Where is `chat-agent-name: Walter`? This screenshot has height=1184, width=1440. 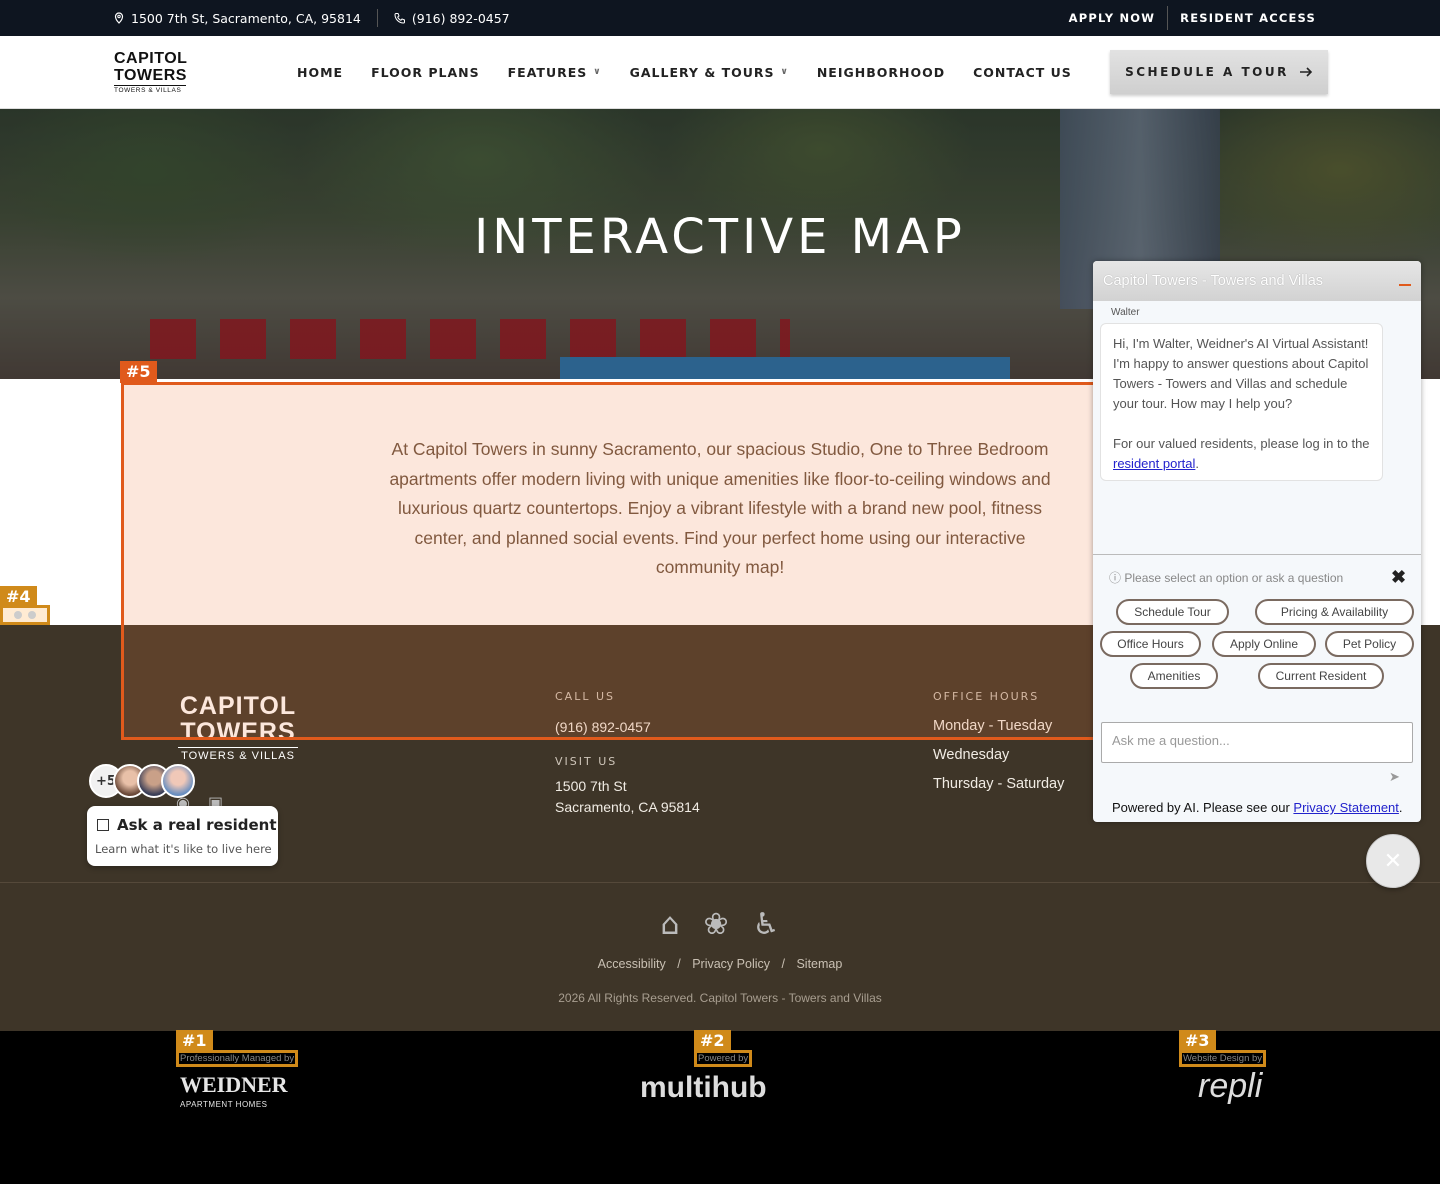
chat-agent-name: Walter is located at coordinates (1125, 312).